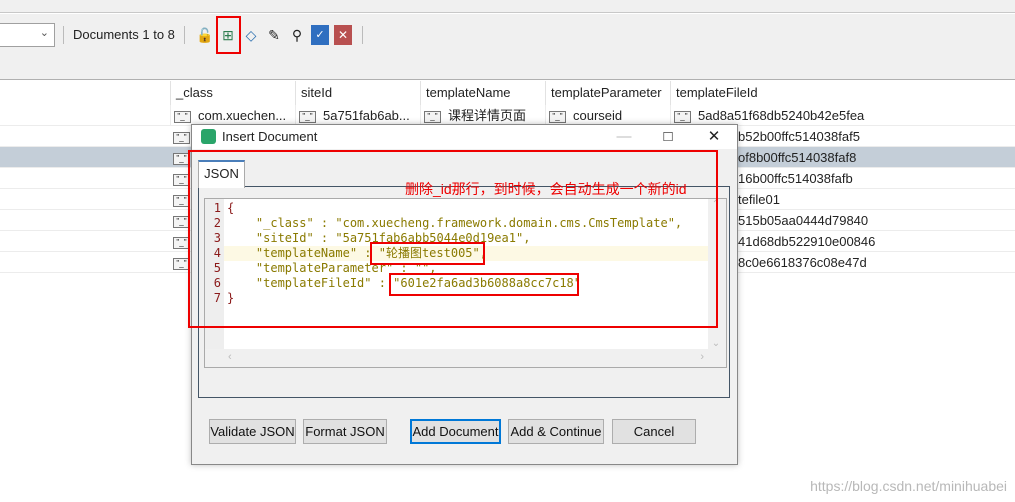 This screenshot has height=502, width=1015. I want to click on cell-value: 8c0e6618376c08e47d, so click(802, 262).